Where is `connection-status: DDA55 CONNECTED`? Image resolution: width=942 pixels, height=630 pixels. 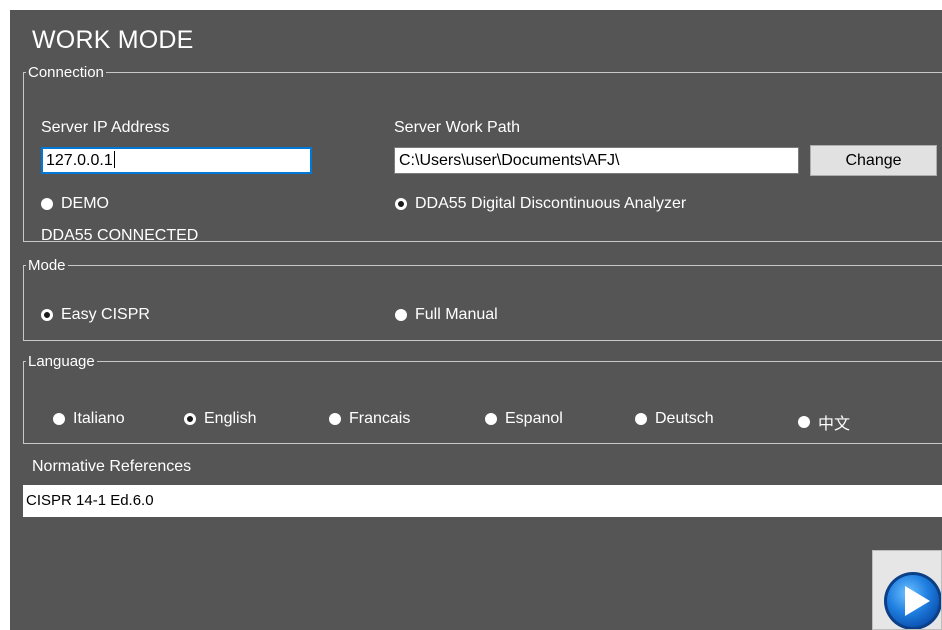 connection-status: DDA55 CONNECTED is located at coordinates (120, 235).